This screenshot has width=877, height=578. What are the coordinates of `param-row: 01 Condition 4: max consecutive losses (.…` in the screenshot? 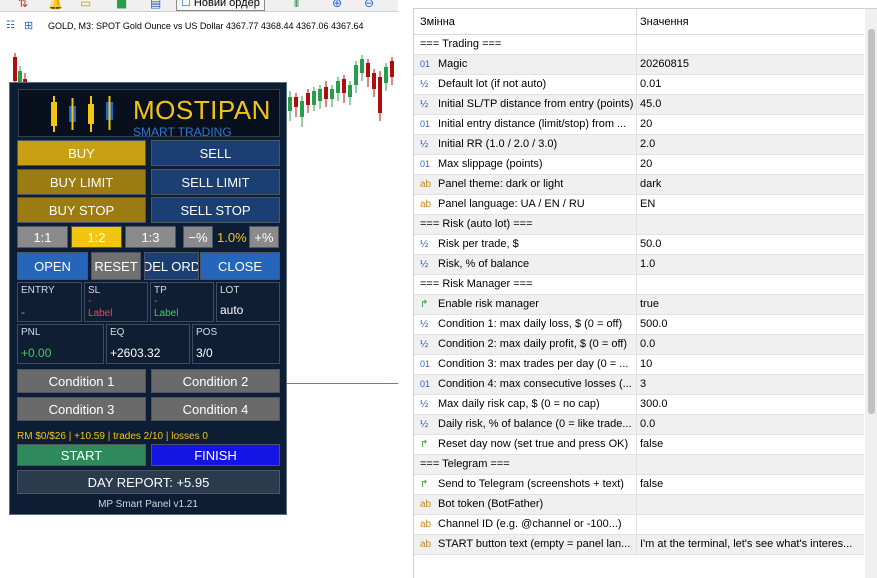 It's located at (639, 385).